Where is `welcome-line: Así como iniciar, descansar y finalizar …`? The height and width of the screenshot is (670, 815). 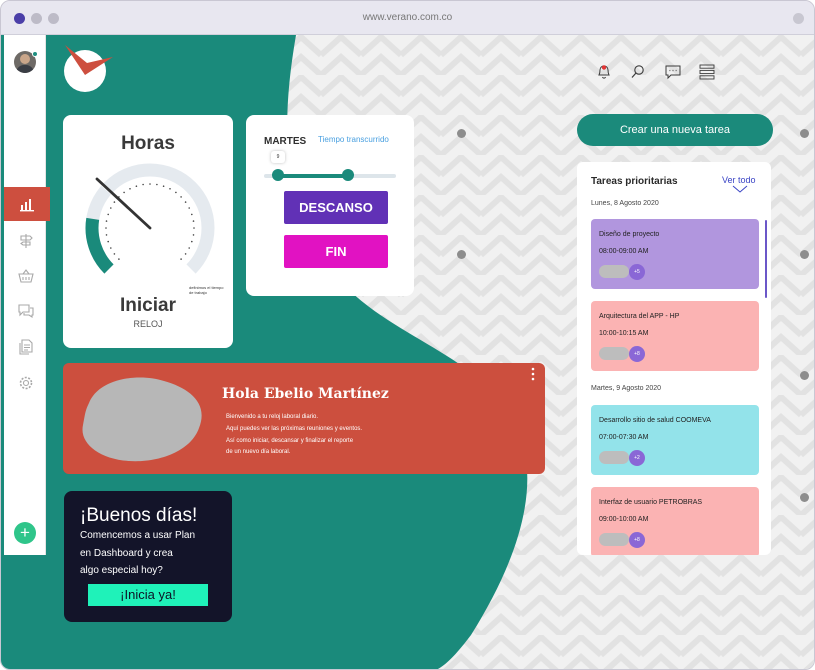
welcome-line: Así como iniciar, descansar y finalizar … is located at coordinates (290, 441).